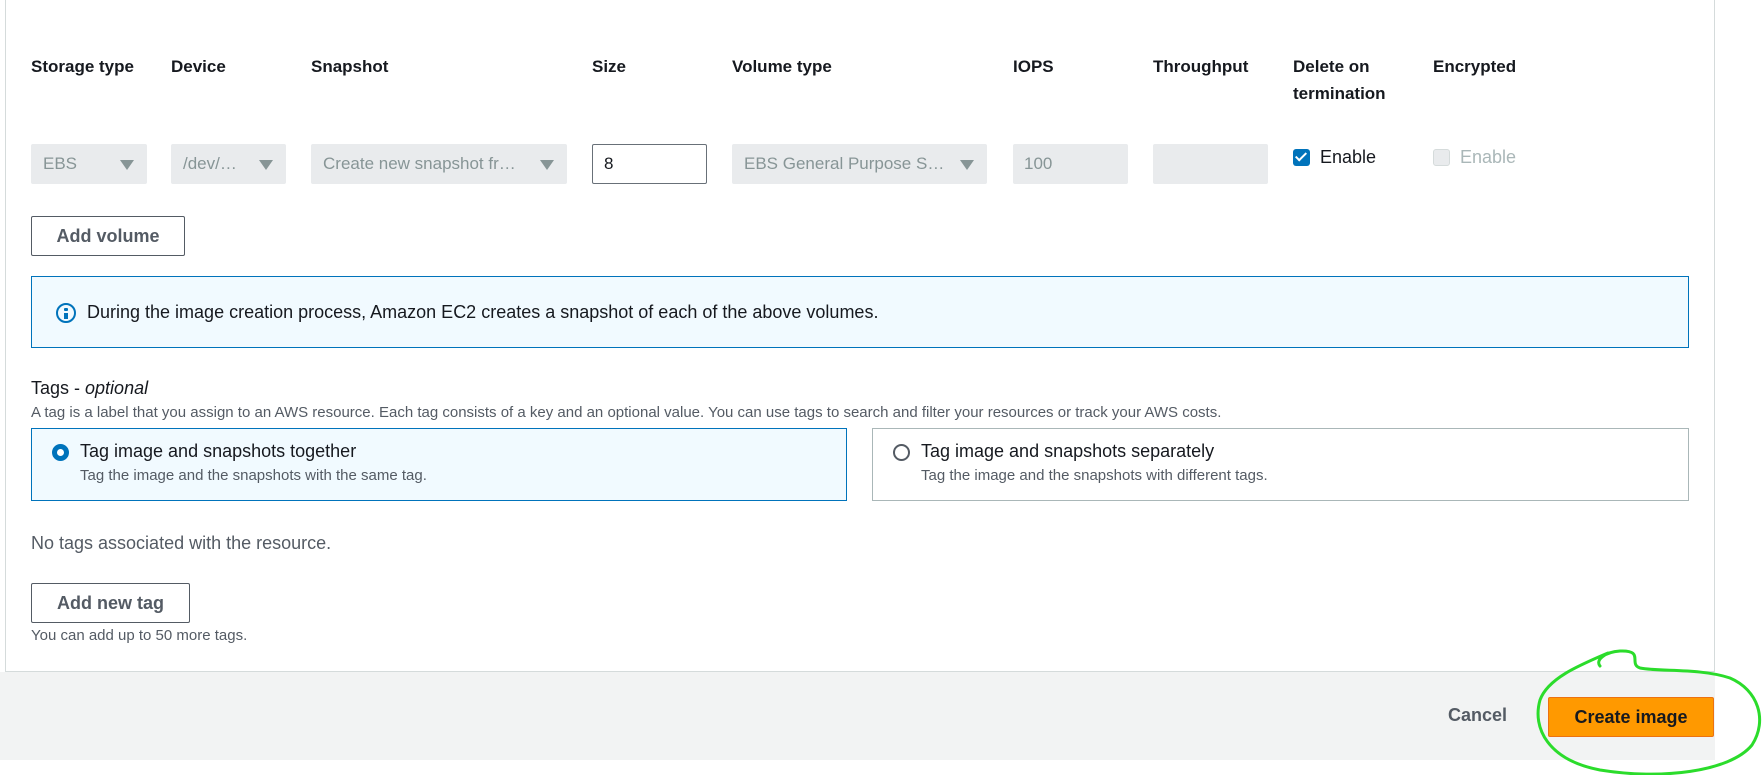  Describe the element at coordinates (60, 163) in the screenshot. I see `storage-type-value: EBS` at that location.